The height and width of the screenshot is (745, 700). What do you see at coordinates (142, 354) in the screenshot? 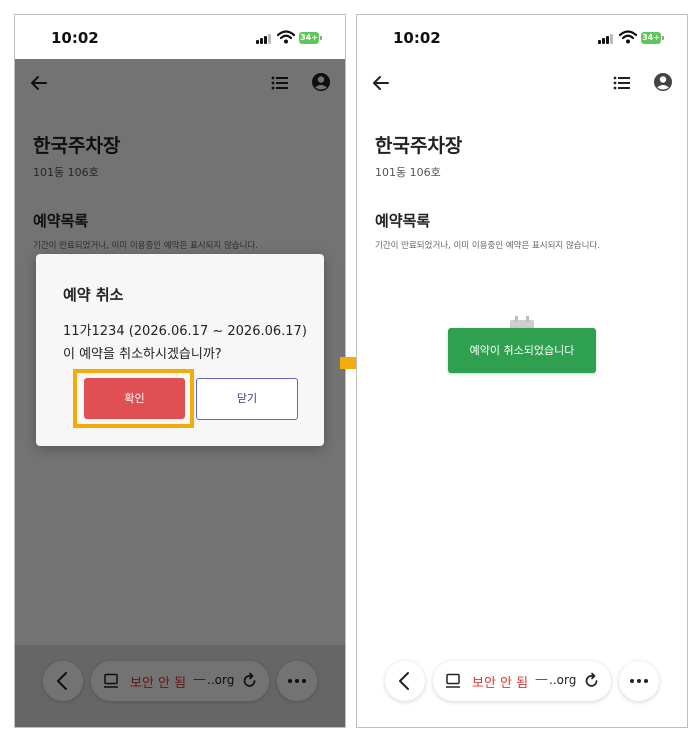
I see `dialog-question: 이 예약을 취소하시겠습니까?` at bounding box center [142, 354].